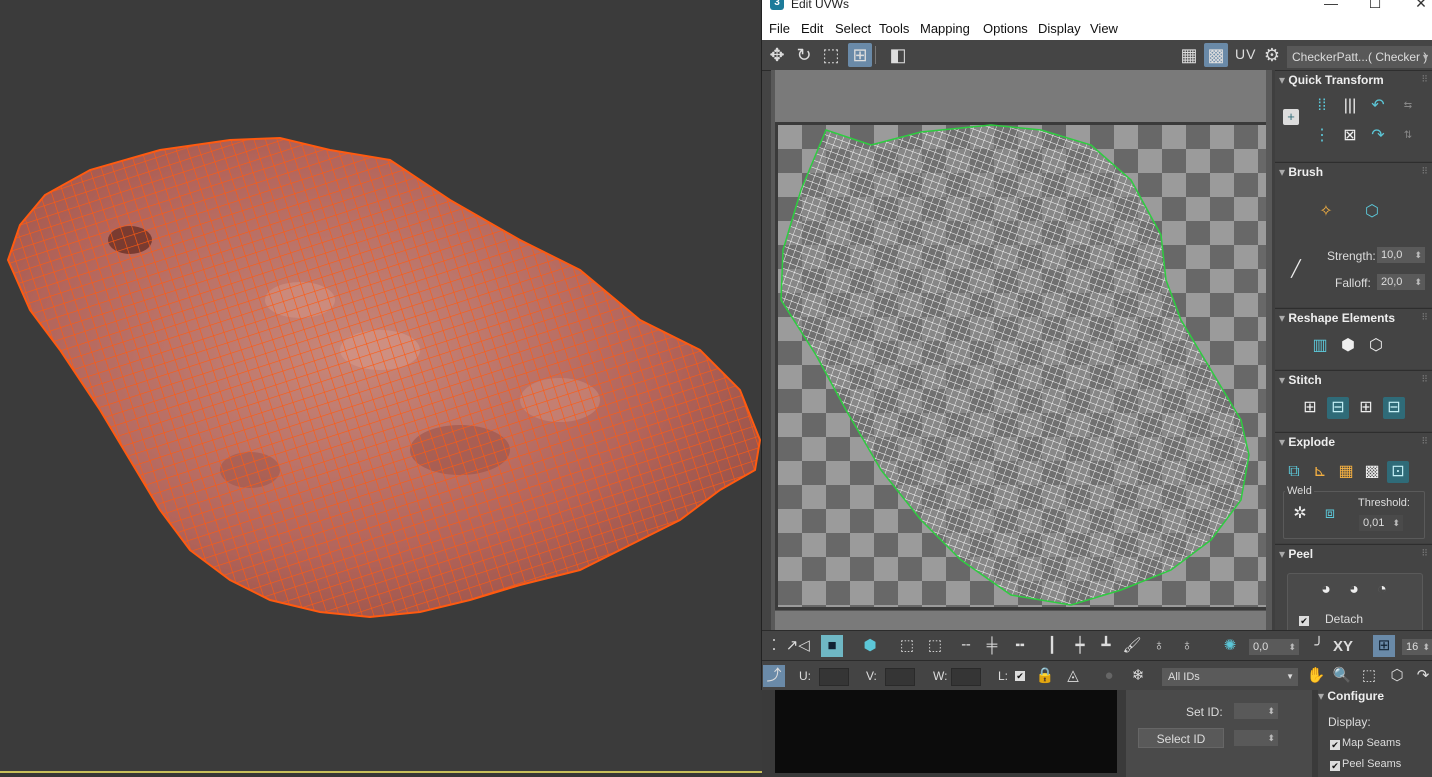  I want to click on space-vertical-icon: ⇅, so click(1408, 136).